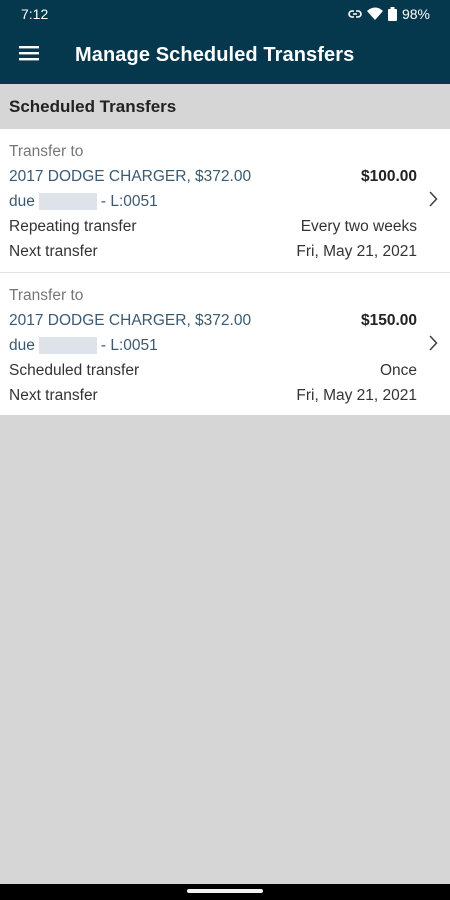 The height and width of the screenshot is (900, 450). Describe the element at coordinates (35, 13) in the screenshot. I see `status-time: 7:12` at that location.